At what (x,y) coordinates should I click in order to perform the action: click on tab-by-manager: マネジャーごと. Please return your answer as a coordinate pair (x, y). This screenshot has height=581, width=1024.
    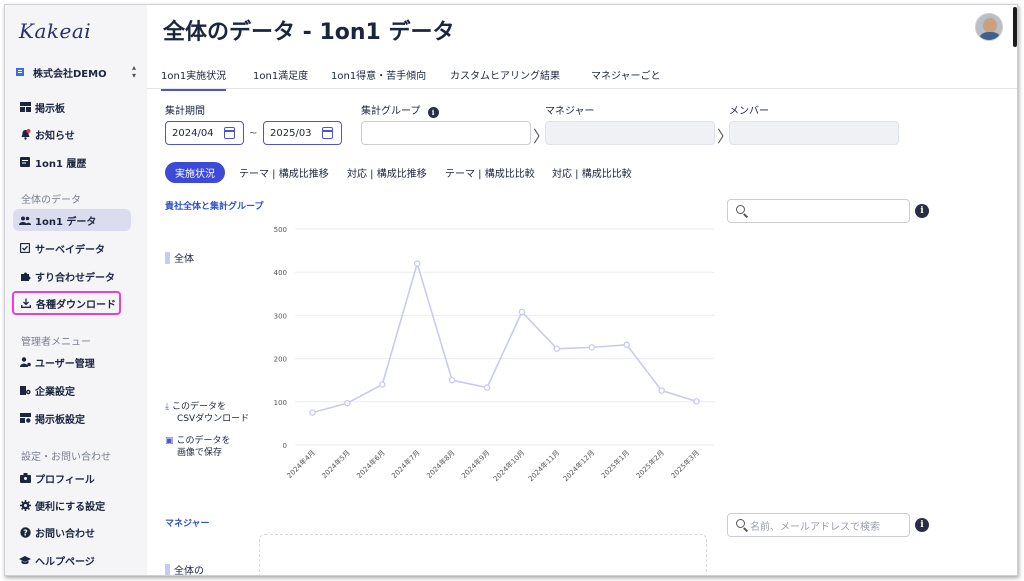
    Looking at the image, I should click on (626, 74).